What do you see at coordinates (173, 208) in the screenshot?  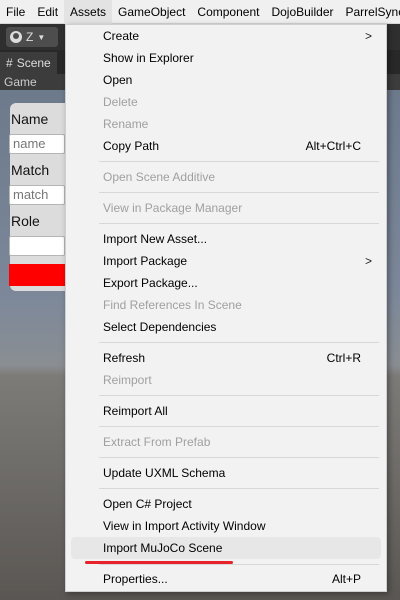 I see `menu-item-view-in-package-manager: View in Package Manager` at bounding box center [173, 208].